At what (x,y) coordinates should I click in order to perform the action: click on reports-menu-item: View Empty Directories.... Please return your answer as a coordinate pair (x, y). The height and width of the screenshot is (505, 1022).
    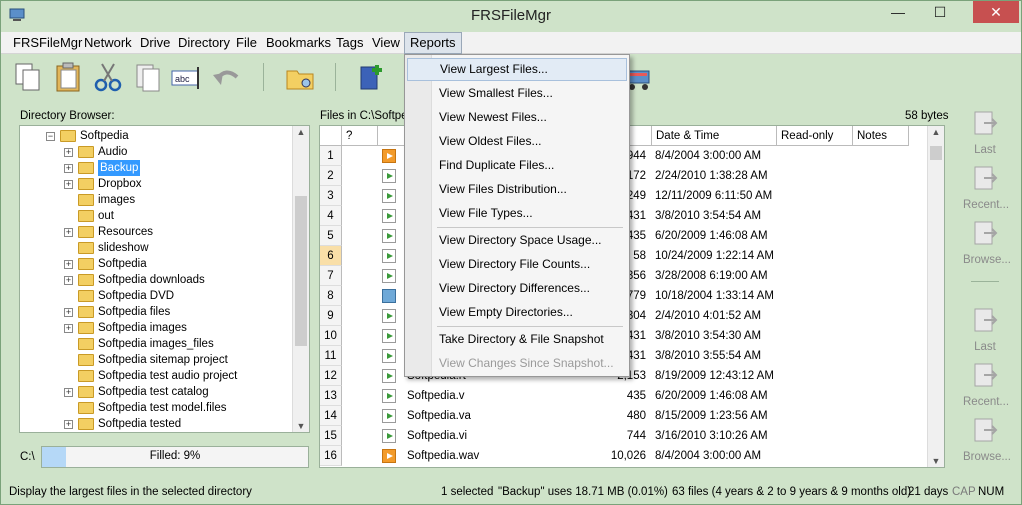
    Looking at the image, I should click on (517, 312).